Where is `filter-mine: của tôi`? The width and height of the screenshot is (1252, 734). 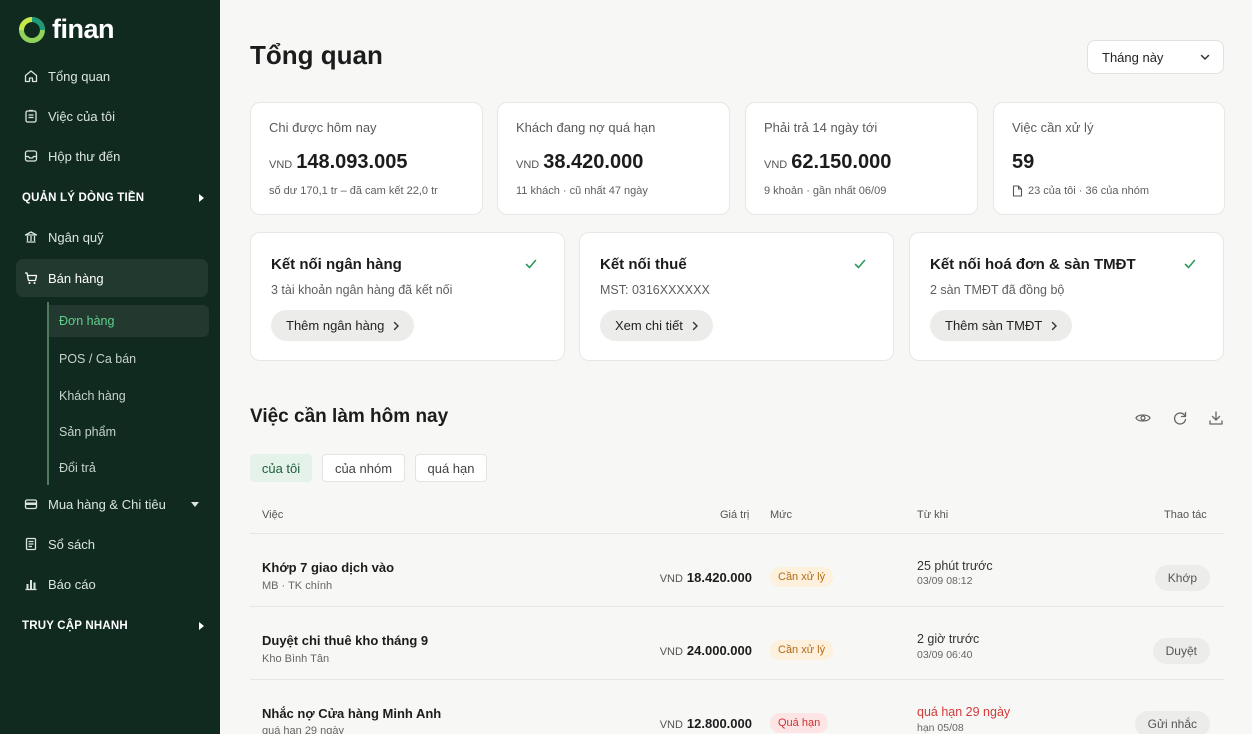 filter-mine: của tôi is located at coordinates (281, 468).